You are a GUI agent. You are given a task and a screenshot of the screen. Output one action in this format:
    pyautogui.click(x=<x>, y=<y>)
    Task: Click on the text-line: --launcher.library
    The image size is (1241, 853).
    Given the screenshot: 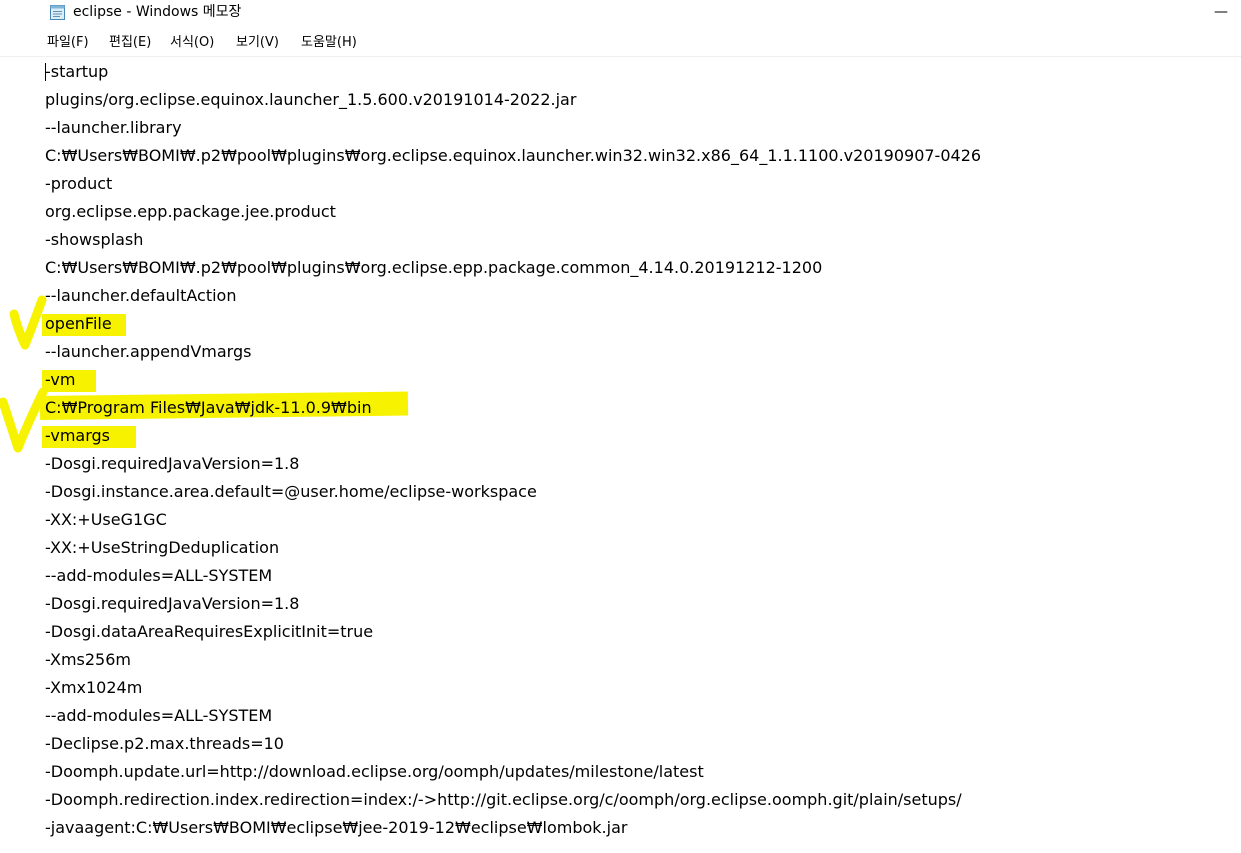 What is the action you would take?
    pyautogui.click(x=113, y=127)
    